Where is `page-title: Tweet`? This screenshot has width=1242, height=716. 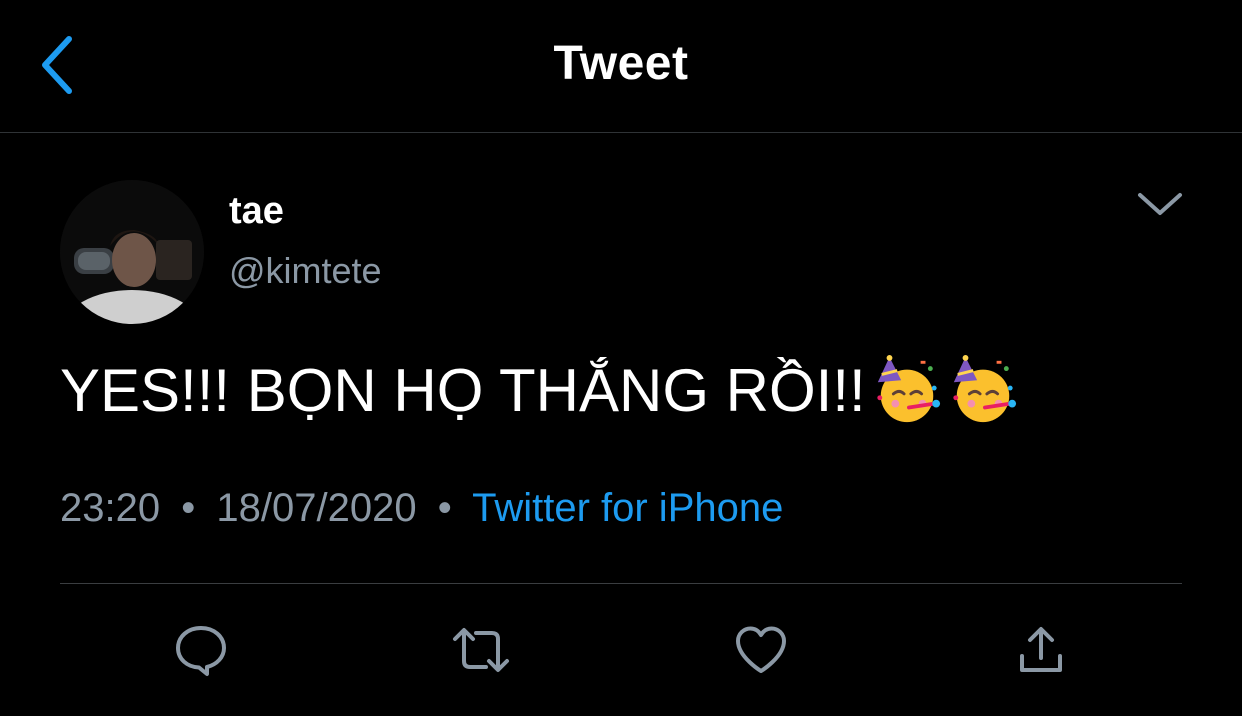 page-title: Tweet is located at coordinates (621, 63).